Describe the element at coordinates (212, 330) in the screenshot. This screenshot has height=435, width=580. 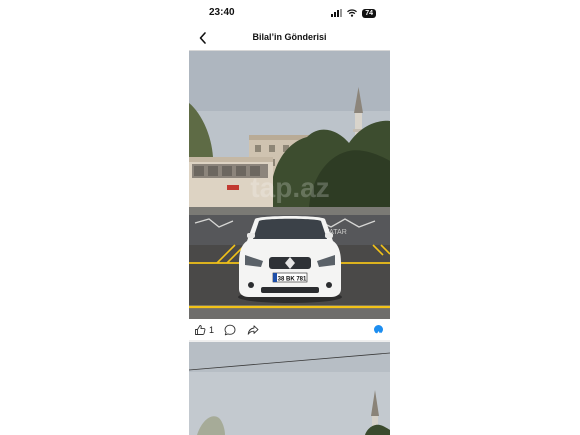
I see `like-count: 1` at that location.